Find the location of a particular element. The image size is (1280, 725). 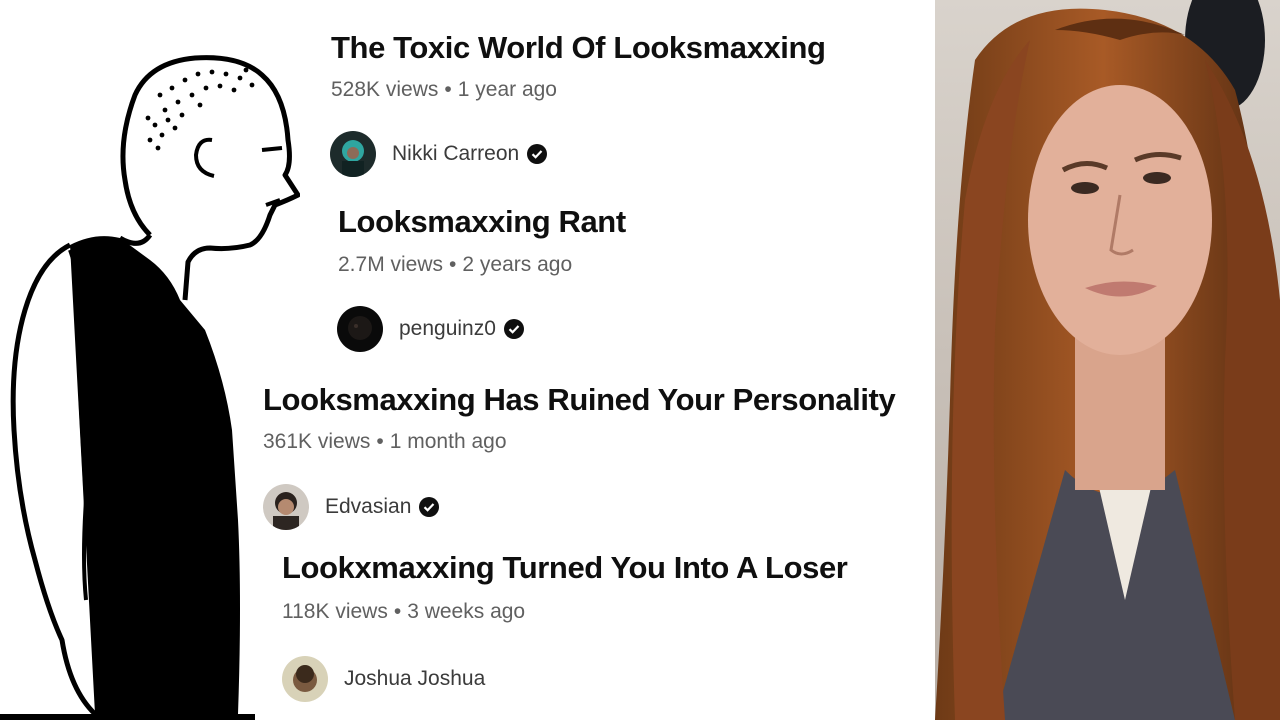

channel-name: Edvasian is located at coordinates (368, 507).